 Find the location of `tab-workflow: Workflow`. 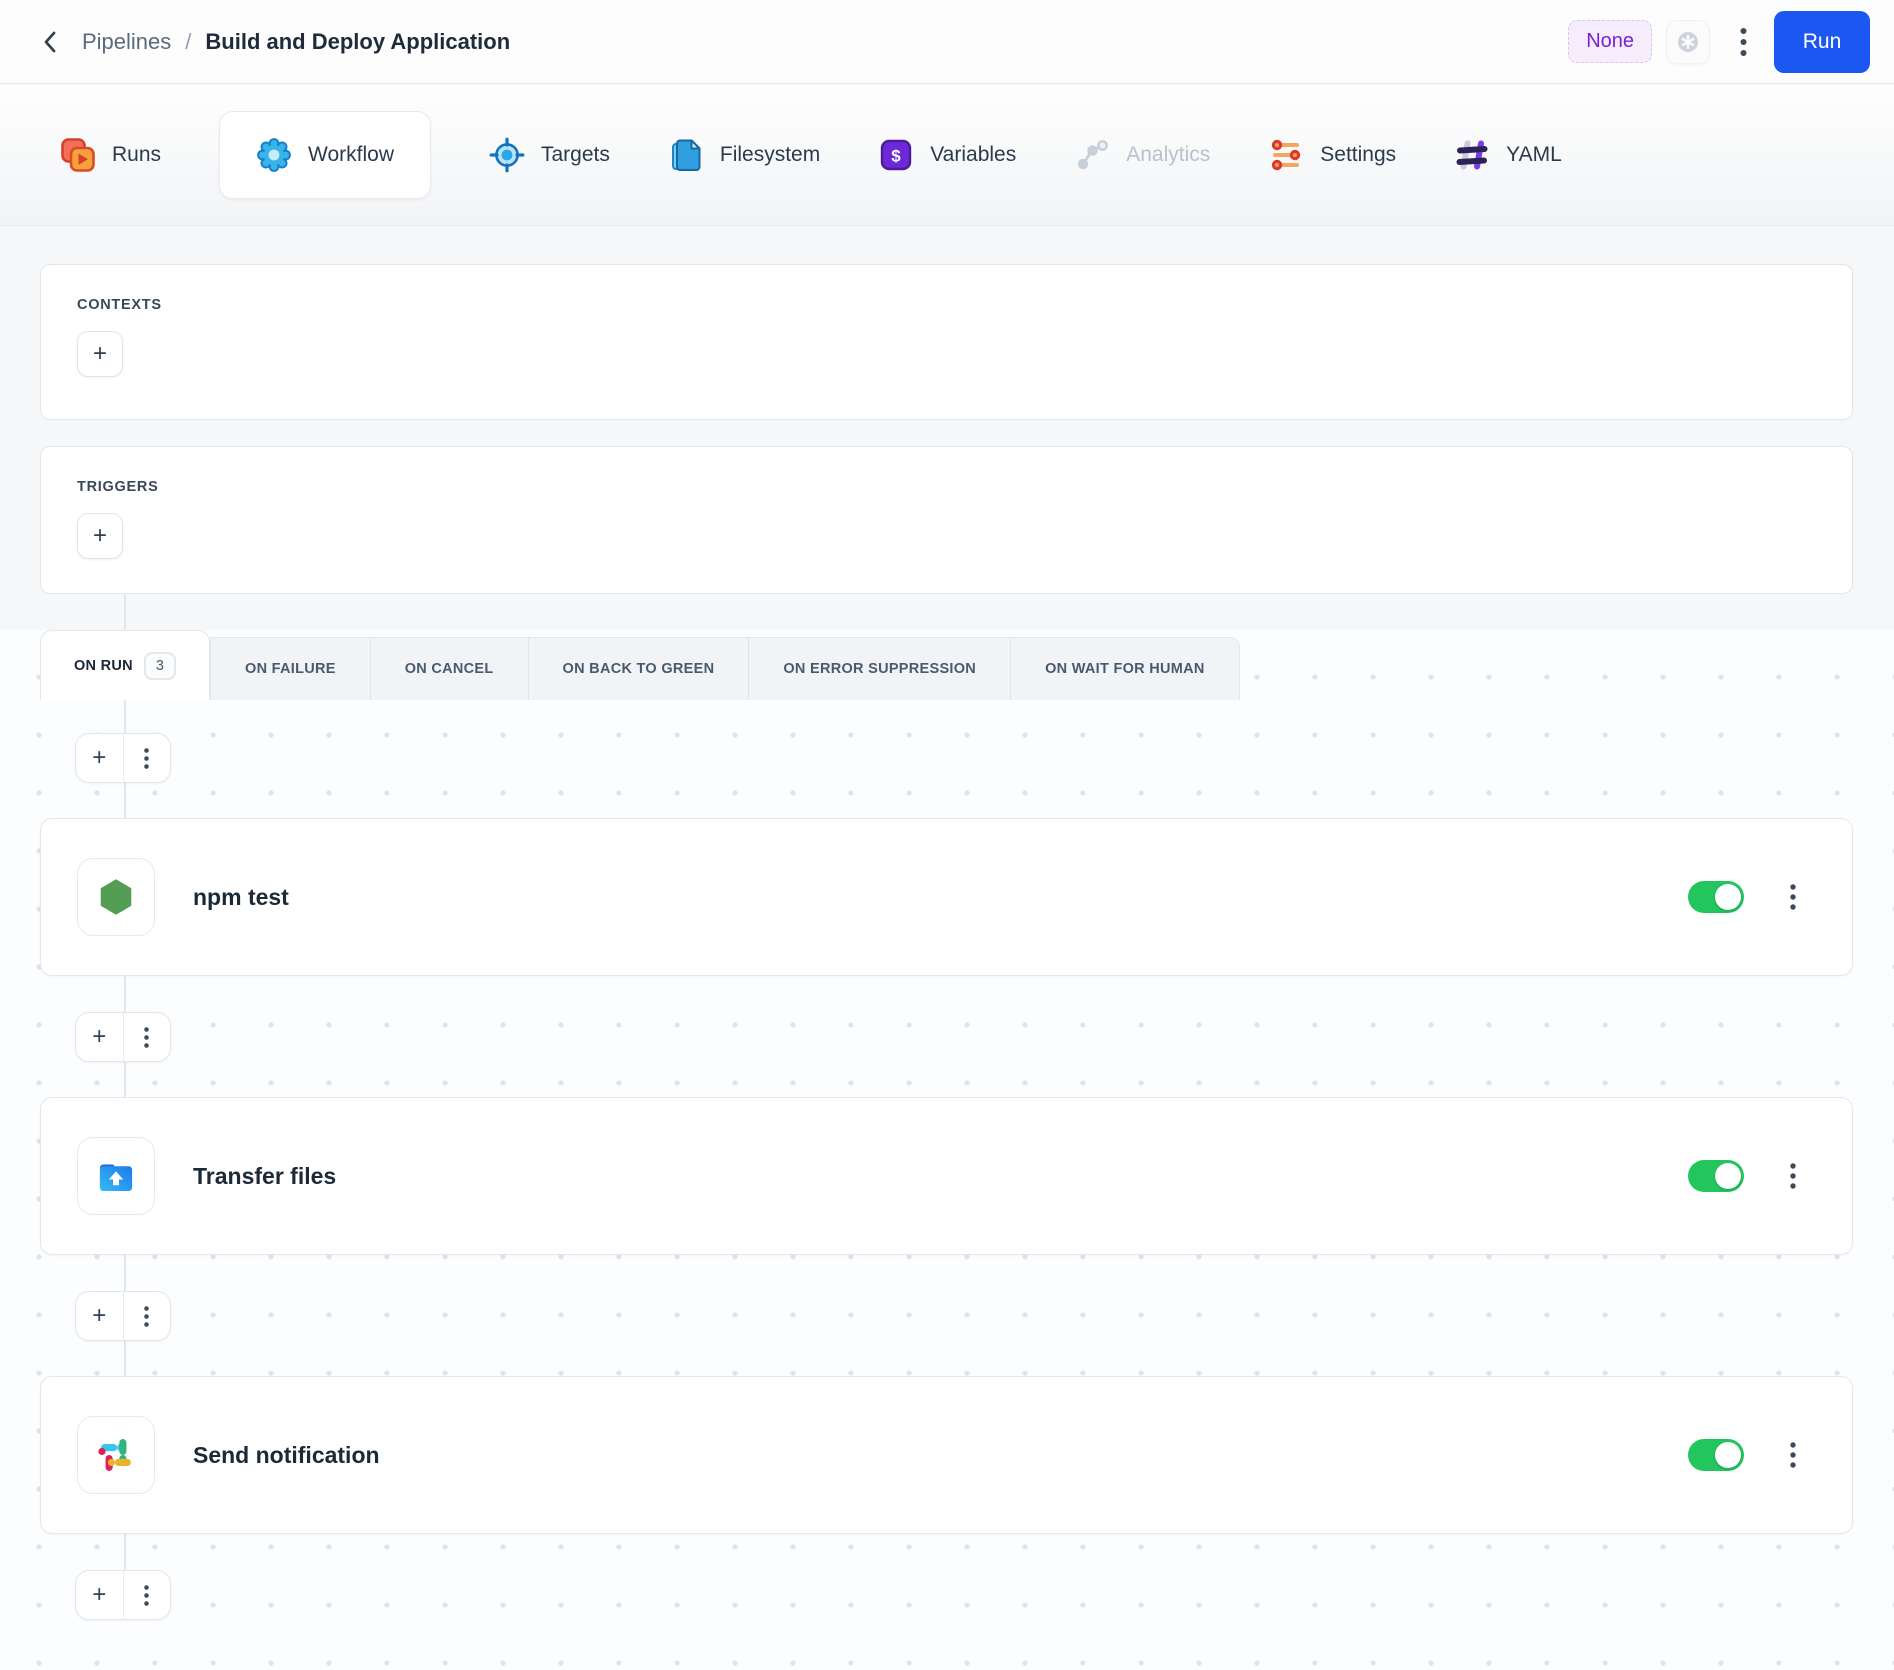

tab-workflow: Workflow is located at coordinates (325, 155).